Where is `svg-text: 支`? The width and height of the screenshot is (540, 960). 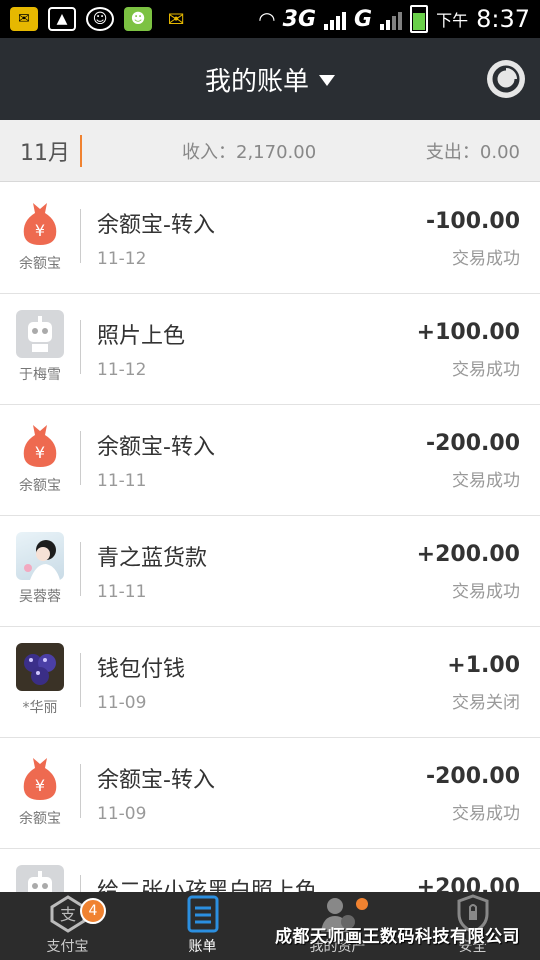 svg-text: 支 is located at coordinates (67, 914).